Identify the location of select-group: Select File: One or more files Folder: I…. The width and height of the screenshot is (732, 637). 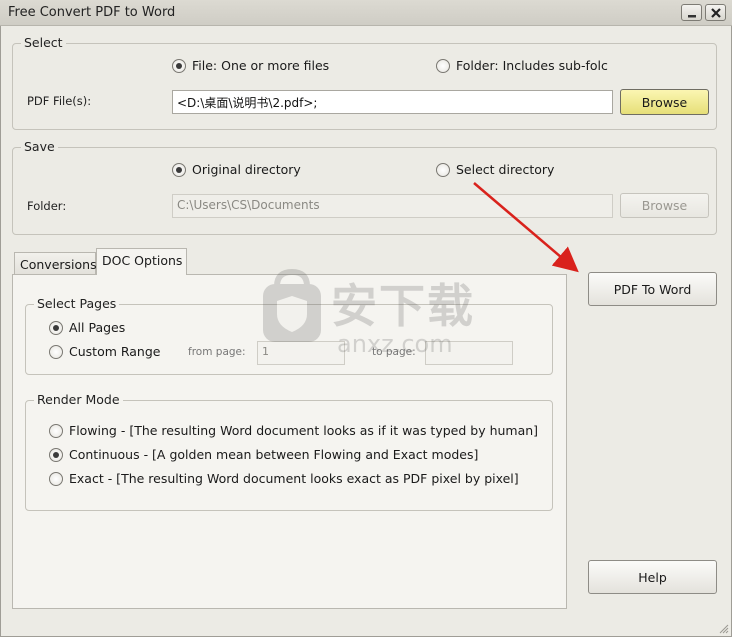
(364, 82).